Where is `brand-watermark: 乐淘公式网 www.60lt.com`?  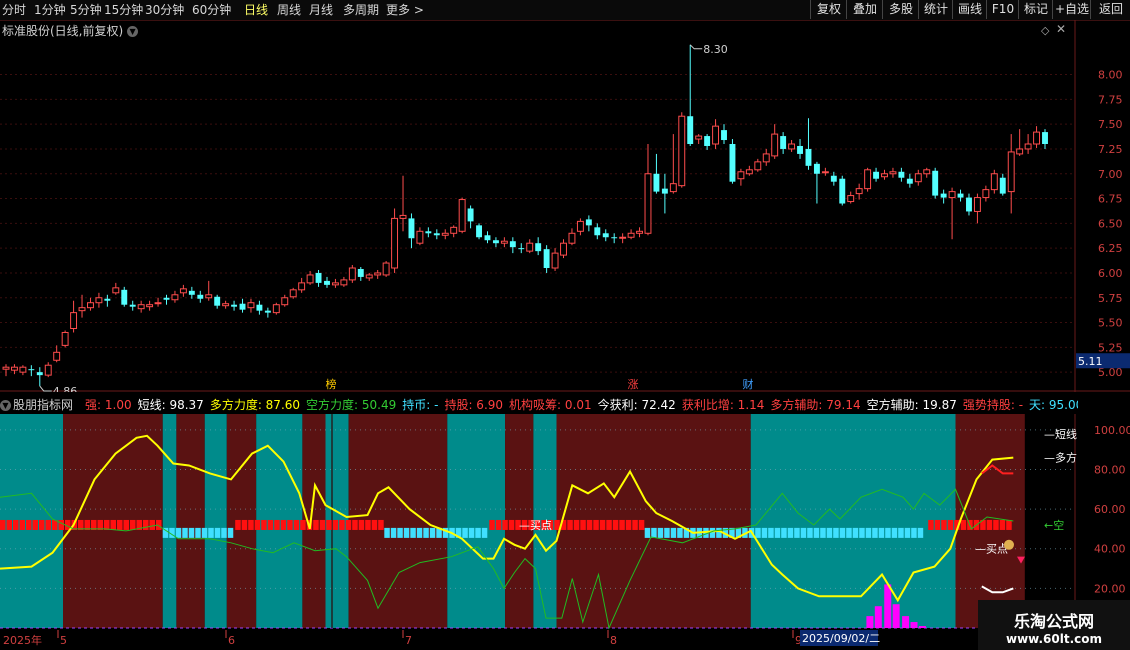 brand-watermark: 乐淘公式网 www.60lt.com is located at coordinates (1054, 625).